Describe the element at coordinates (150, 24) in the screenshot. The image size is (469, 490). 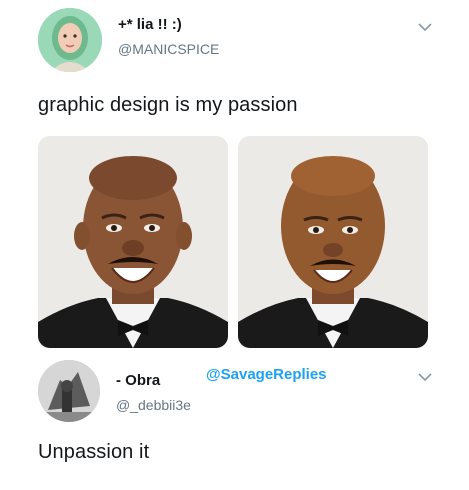
I see `display-name: +* lia !! :)` at that location.